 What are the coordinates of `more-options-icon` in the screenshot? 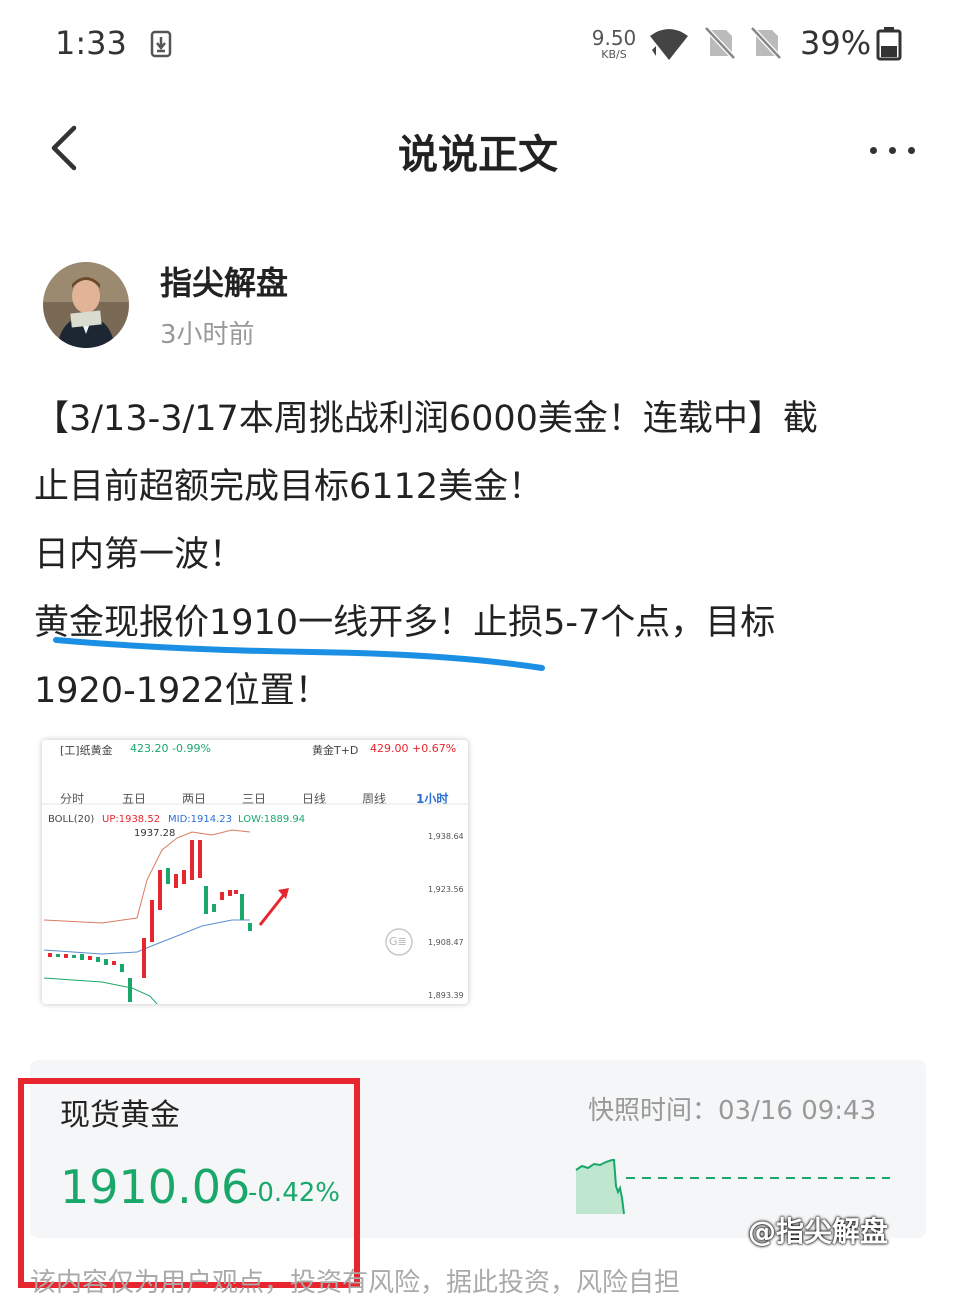 It's located at (892, 150).